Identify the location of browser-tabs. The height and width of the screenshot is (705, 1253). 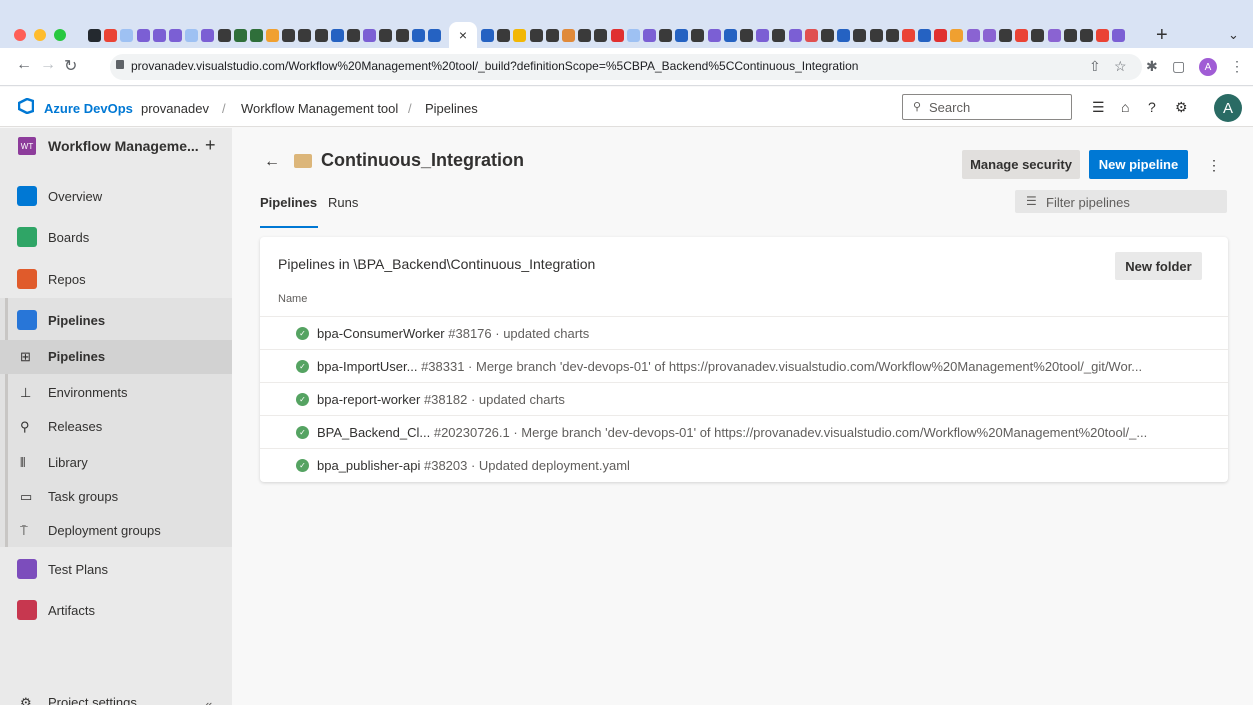
(266, 35).